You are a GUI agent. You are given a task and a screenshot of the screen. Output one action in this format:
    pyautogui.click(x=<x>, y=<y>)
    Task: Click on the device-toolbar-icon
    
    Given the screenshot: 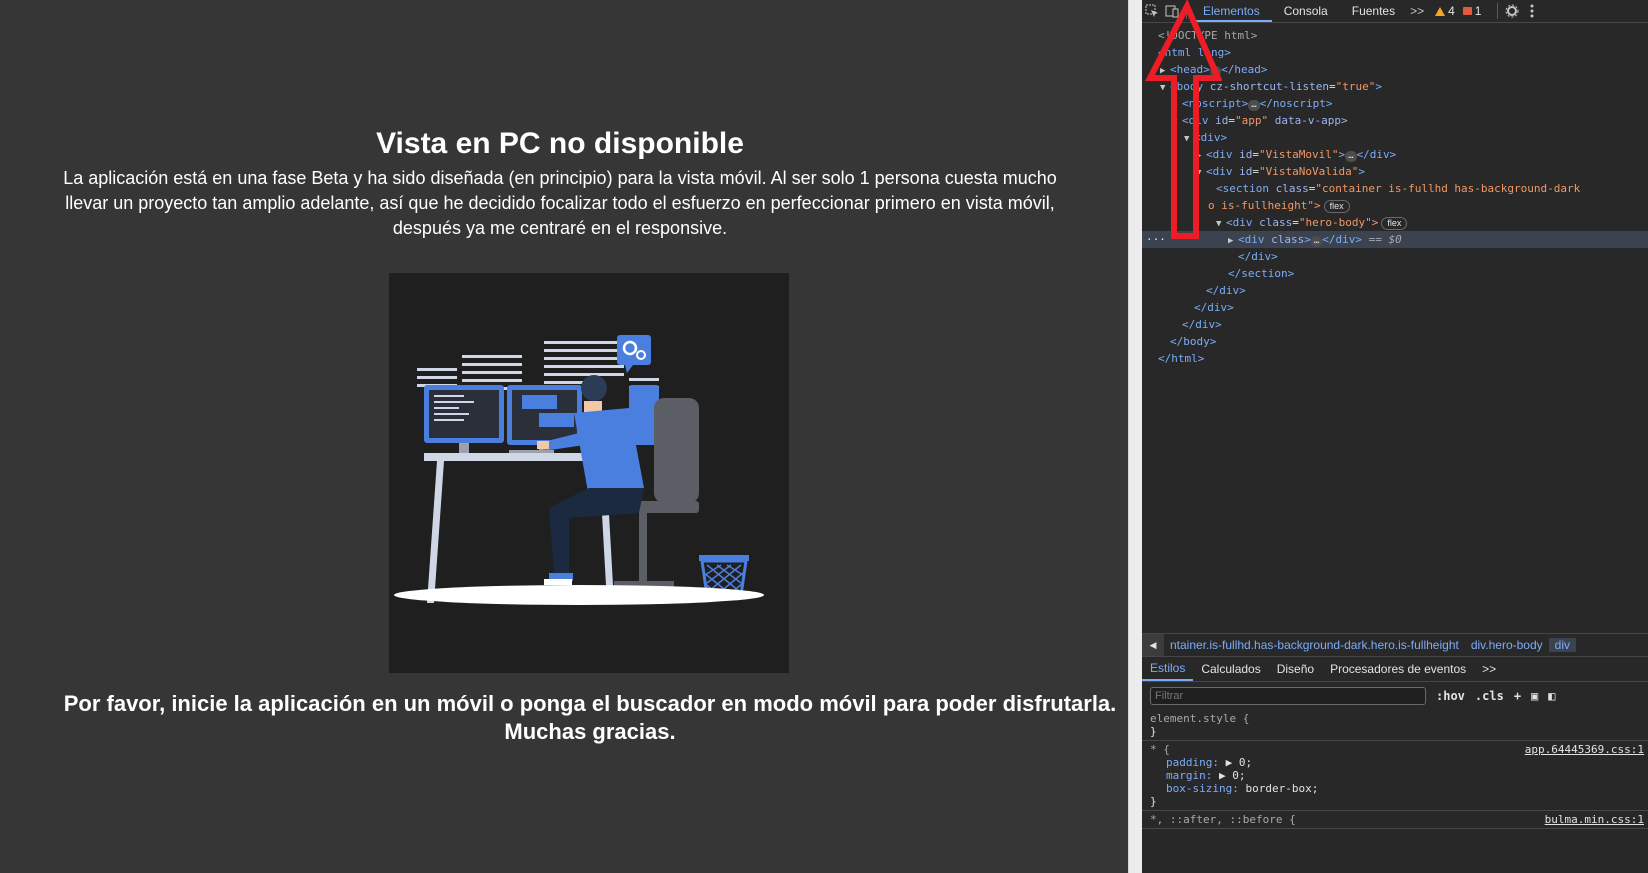 What is the action you would take?
    pyautogui.click(x=1172, y=11)
    